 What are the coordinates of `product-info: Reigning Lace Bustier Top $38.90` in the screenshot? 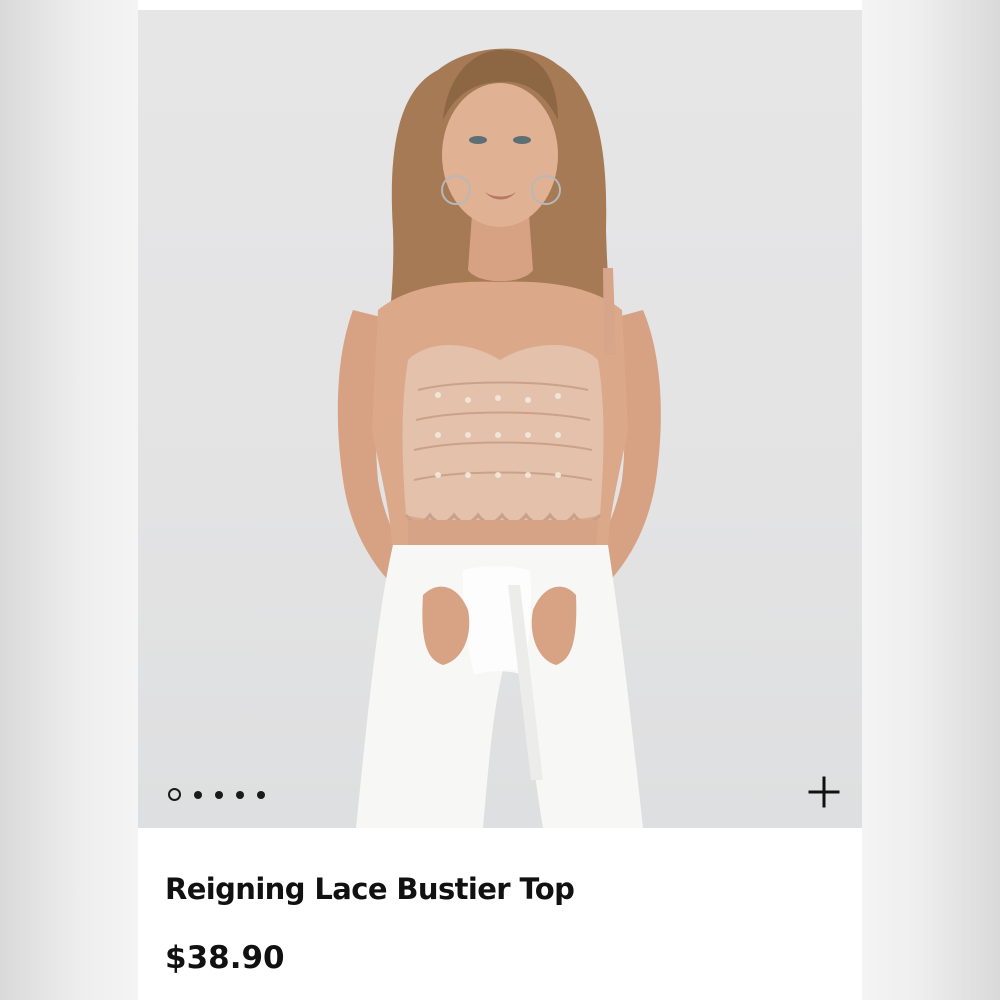 It's located at (500, 914).